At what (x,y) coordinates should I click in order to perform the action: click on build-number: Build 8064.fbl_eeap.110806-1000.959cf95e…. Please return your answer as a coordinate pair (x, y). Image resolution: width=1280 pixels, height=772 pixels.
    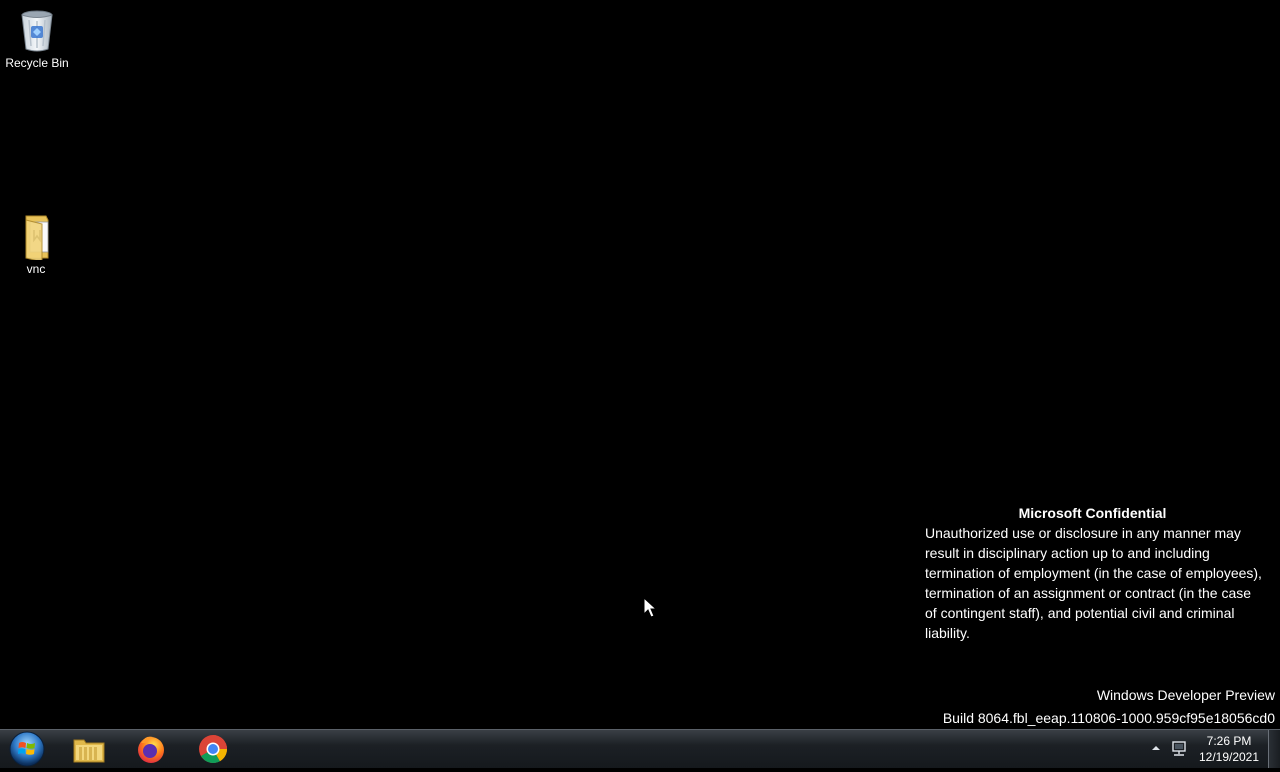
    Looking at the image, I should click on (1108, 718).